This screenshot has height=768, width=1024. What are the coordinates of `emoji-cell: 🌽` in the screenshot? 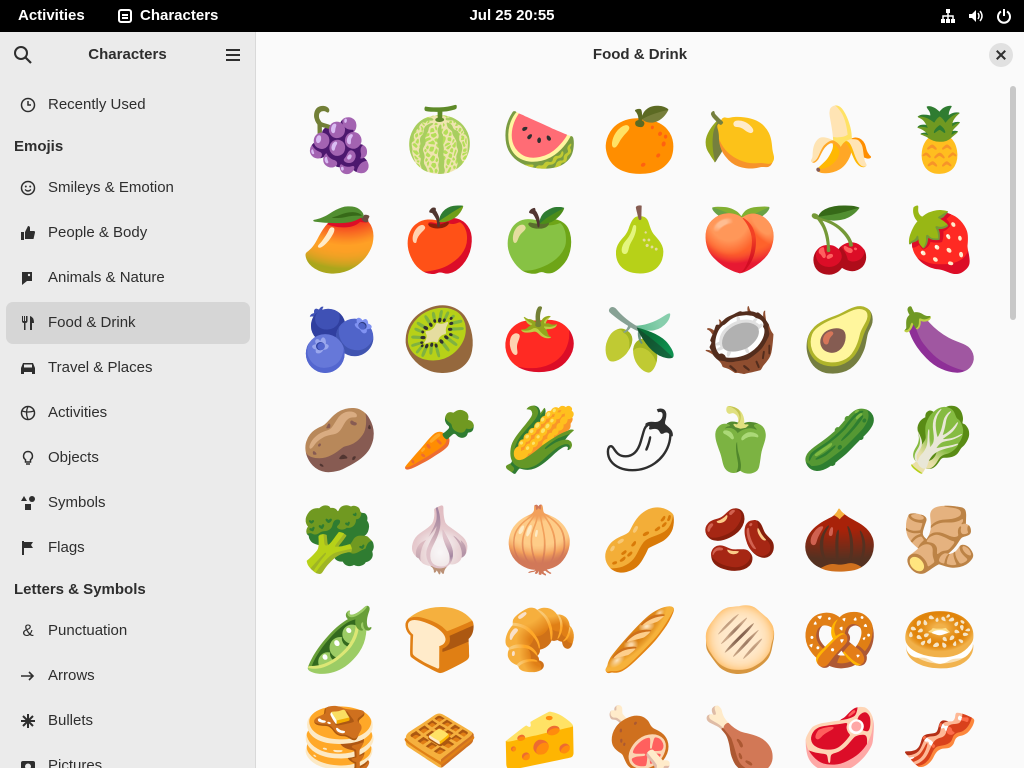 It's located at (540, 440).